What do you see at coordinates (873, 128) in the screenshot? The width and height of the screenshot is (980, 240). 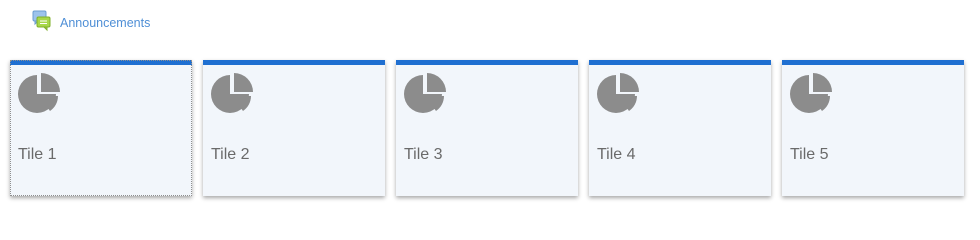 I see `tile-5: Tile 5` at bounding box center [873, 128].